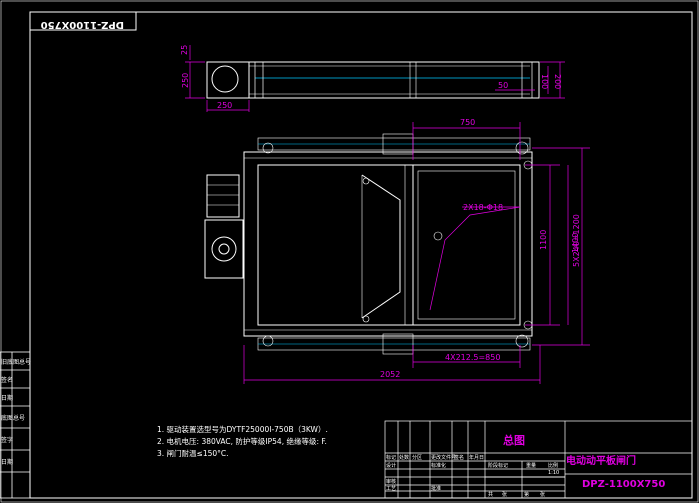  I want to click on tb-product-name: 电动动平板闸门, so click(601, 460).